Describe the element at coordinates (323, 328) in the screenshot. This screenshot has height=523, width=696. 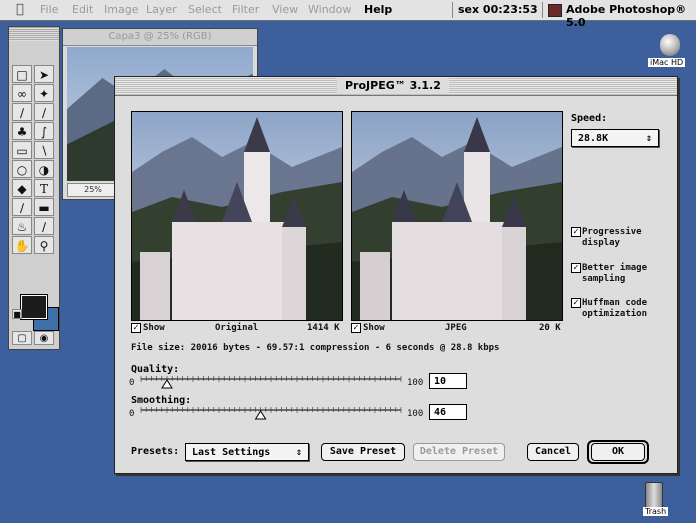
I see `original-size: 1414 K` at that location.